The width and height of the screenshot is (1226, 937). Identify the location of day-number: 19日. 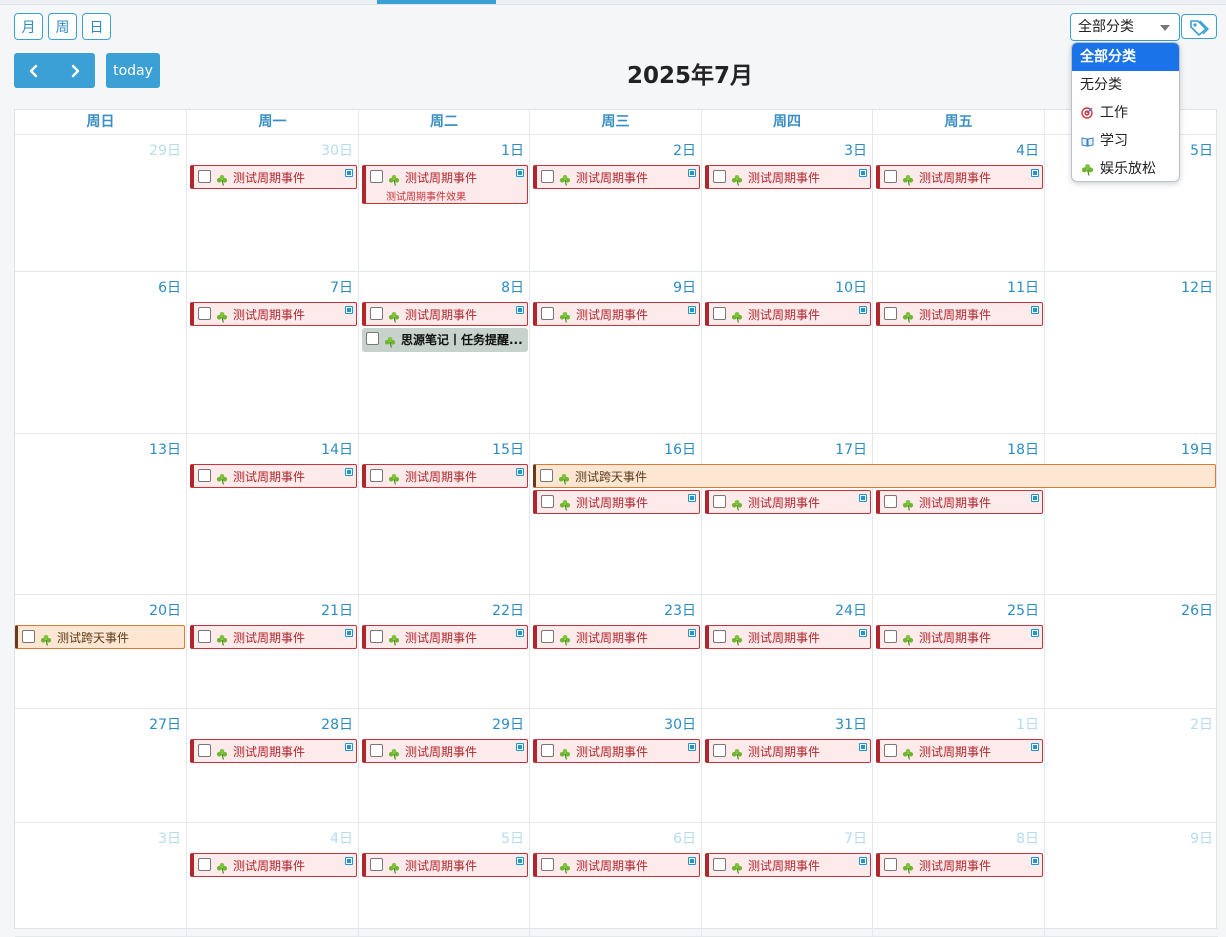
(1197, 449).